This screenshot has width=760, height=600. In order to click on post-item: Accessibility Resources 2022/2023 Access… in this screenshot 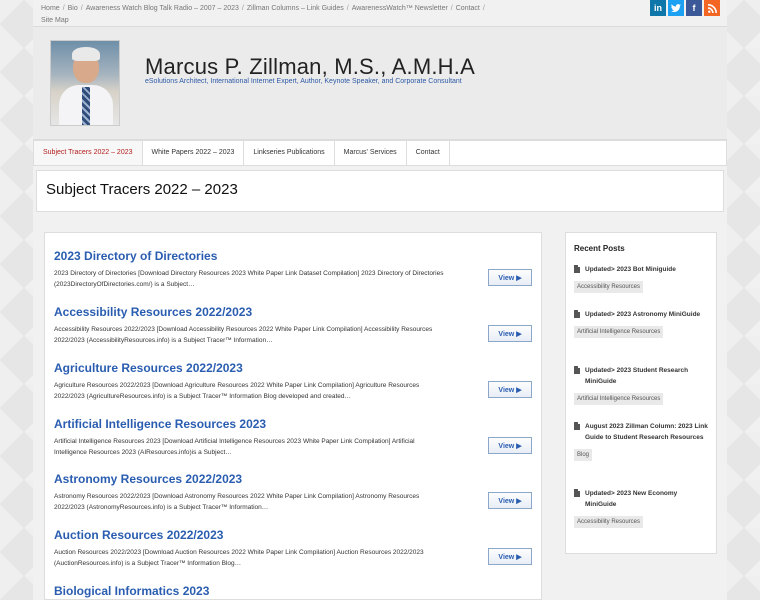, I will do `click(295, 324)`.